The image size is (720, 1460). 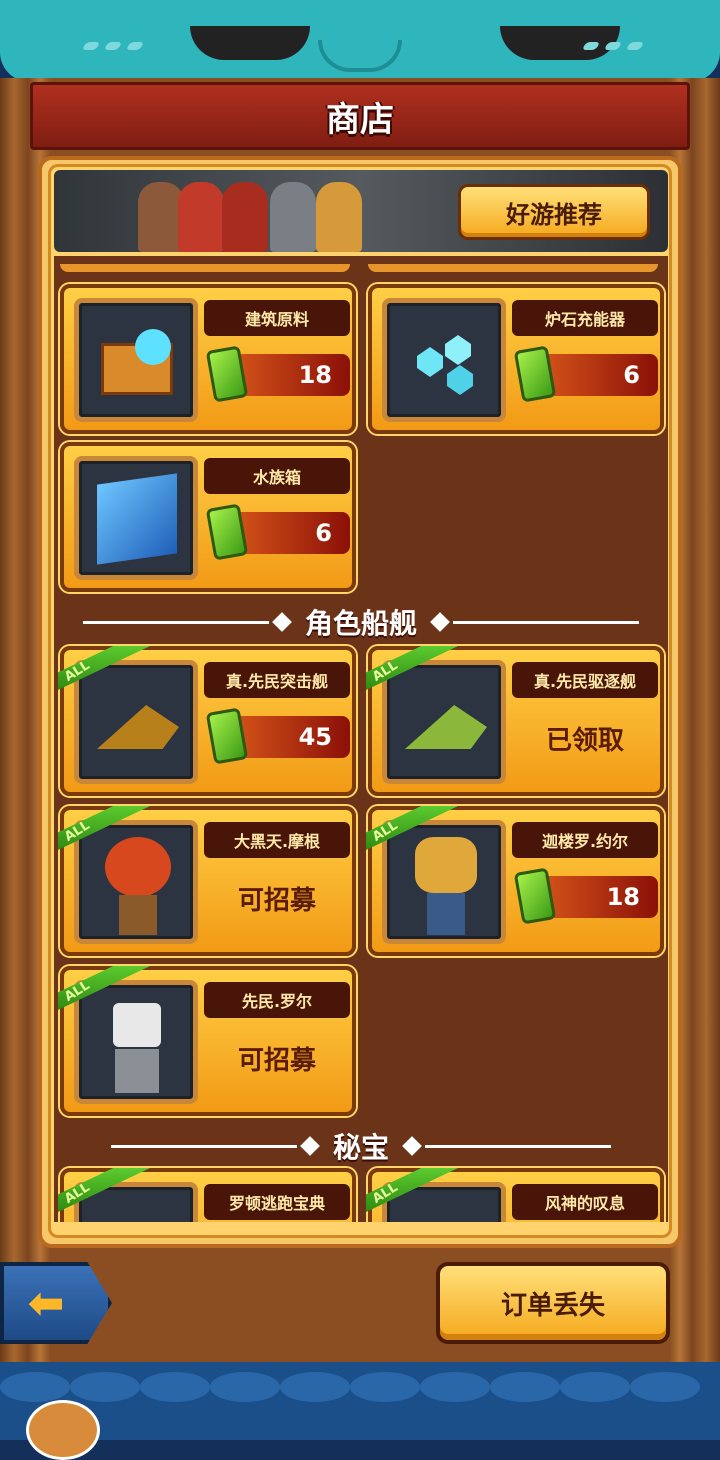 I want to click on hero-card: ALL 先民.罗尔 可招募, so click(x=207, y=1041).